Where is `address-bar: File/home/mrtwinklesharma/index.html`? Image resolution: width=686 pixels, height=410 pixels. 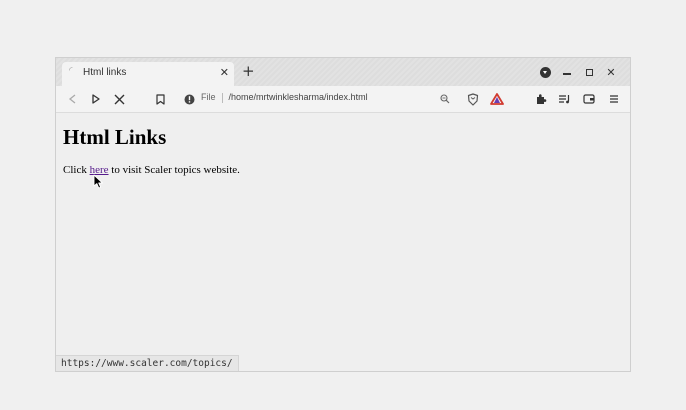 address-bar: File/home/mrtwinklesharma/index.html is located at coordinates (284, 97).